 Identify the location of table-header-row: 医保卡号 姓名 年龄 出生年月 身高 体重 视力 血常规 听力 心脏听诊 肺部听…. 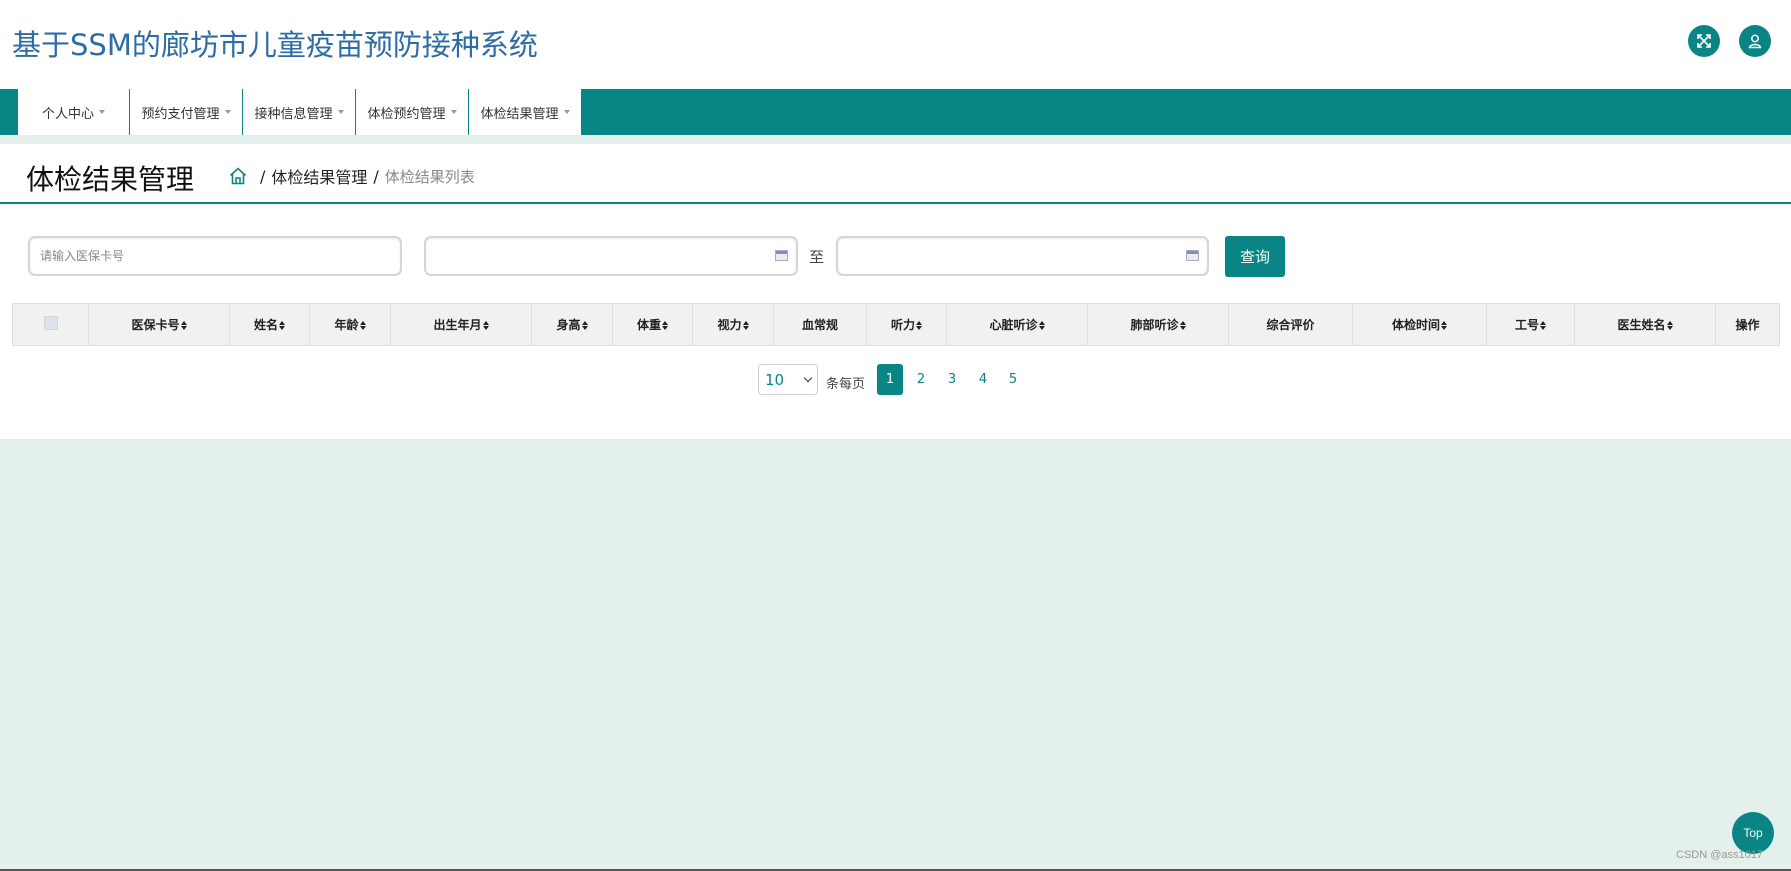
(896, 324).